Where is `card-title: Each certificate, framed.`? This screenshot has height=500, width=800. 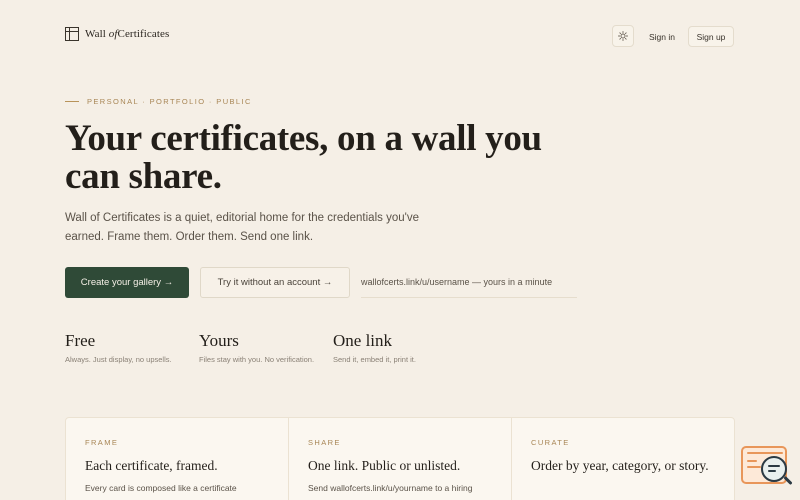 card-title: Each certificate, framed. is located at coordinates (151, 465).